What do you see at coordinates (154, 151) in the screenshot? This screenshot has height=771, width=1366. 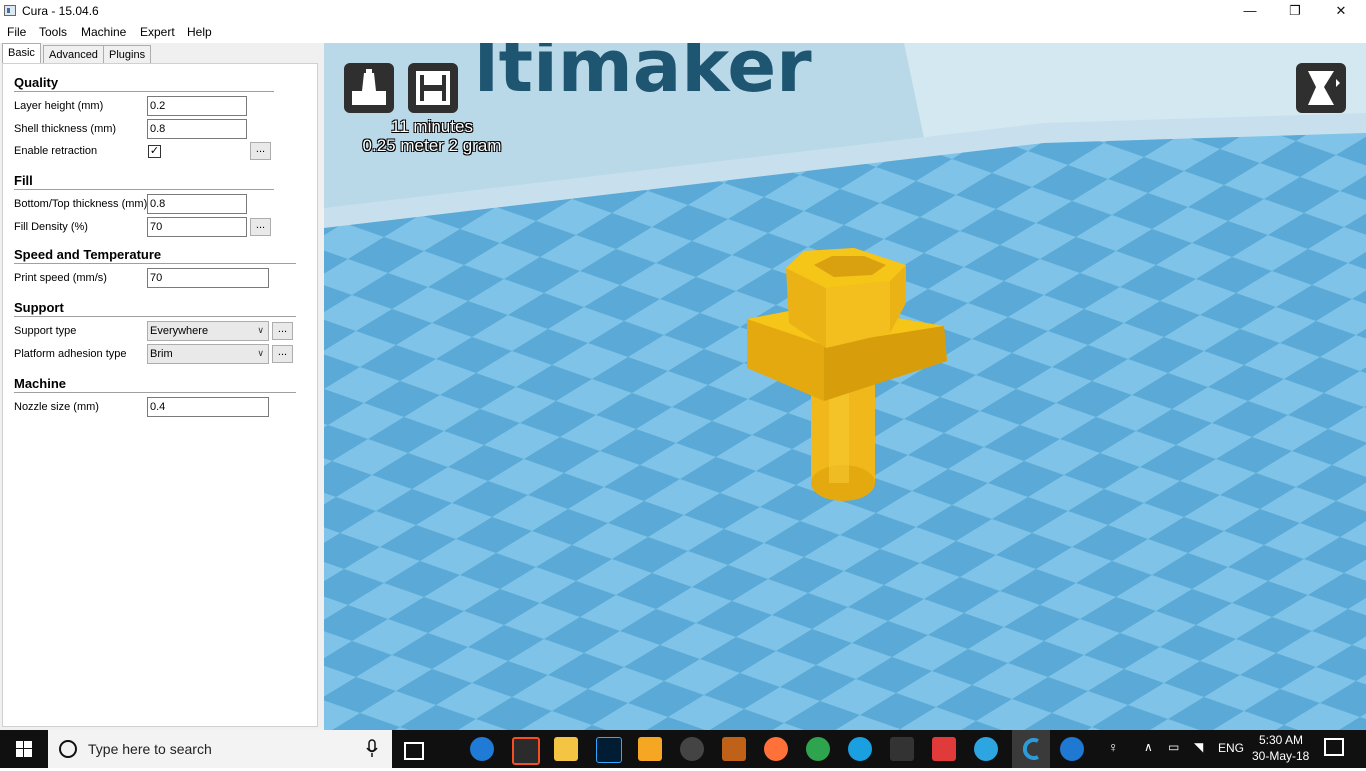 I see `enable-retraction-checkbox: ✓` at bounding box center [154, 151].